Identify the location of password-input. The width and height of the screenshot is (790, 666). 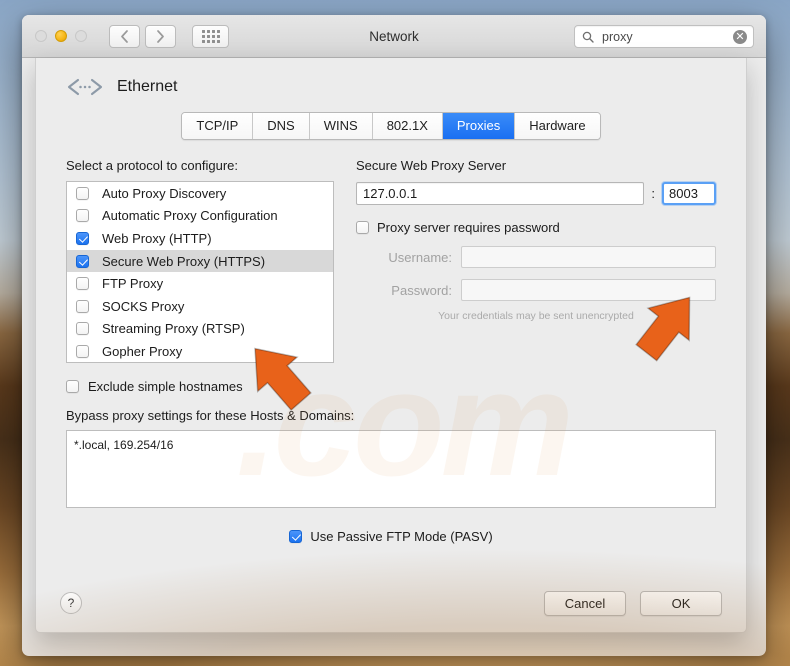
(588, 290).